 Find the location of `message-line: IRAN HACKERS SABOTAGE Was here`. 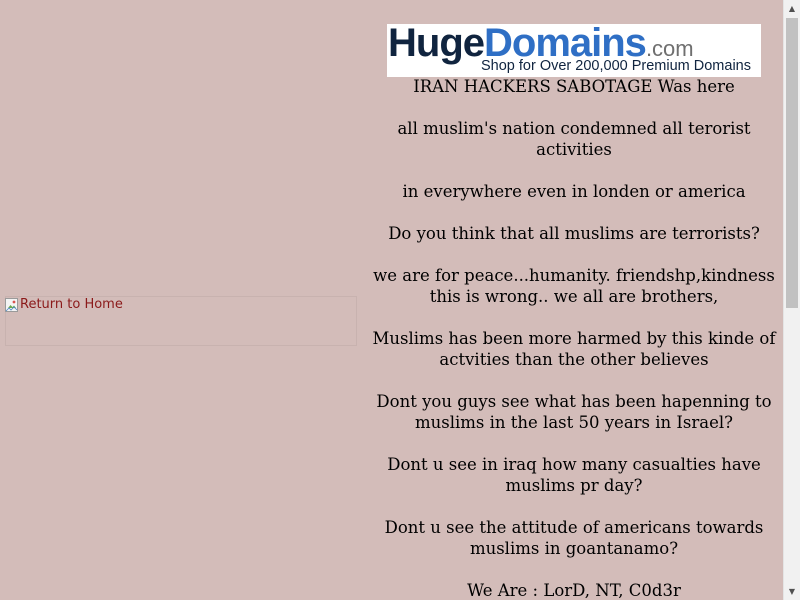

message-line: IRAN HACKERS SABOTAGE Was here is located at coordinates (574, 86).